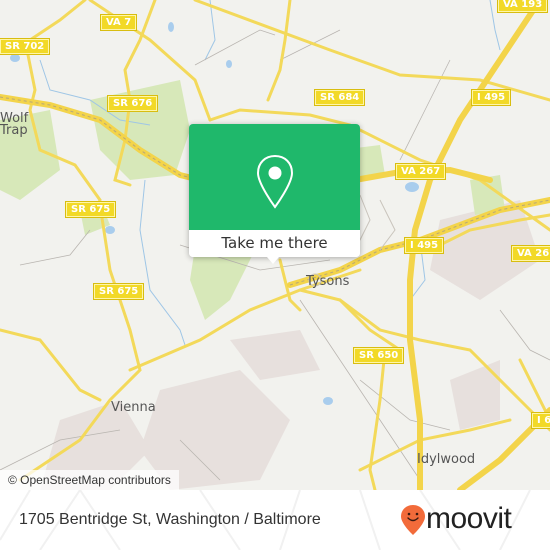  Describe the element at coordinates (420, 171) in the screenshot. I see `route-shield-va-267-north: VA 267` at that location.